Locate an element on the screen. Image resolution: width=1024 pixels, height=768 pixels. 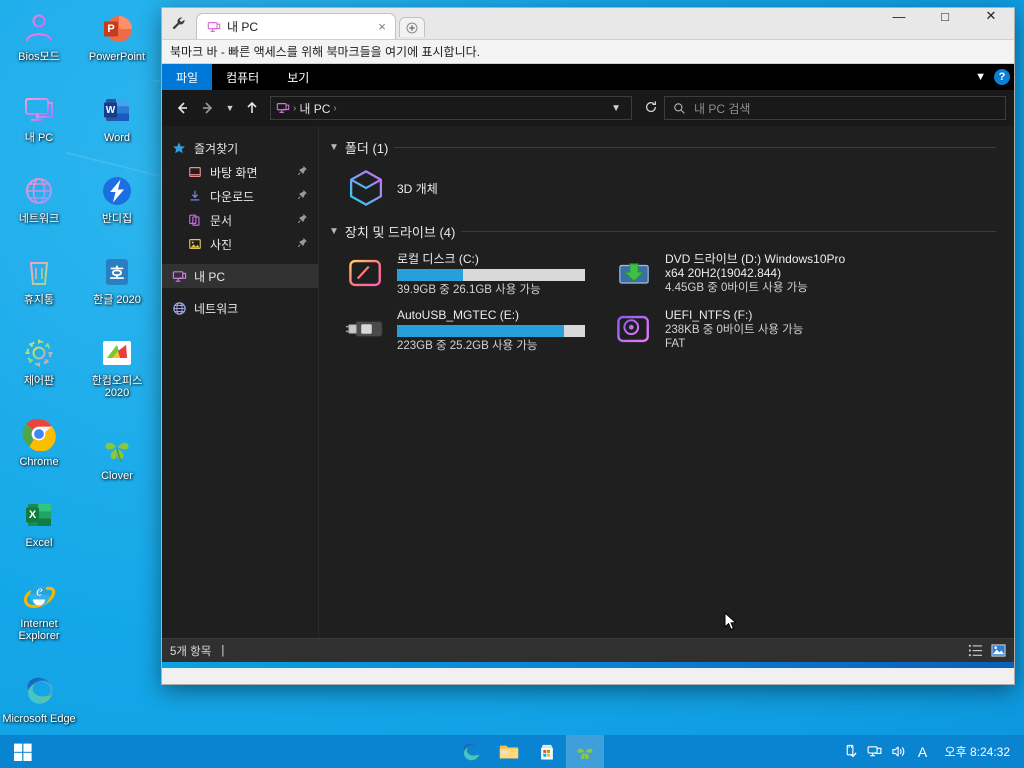
close-button: ✕ is located at coordinates (991, 16).